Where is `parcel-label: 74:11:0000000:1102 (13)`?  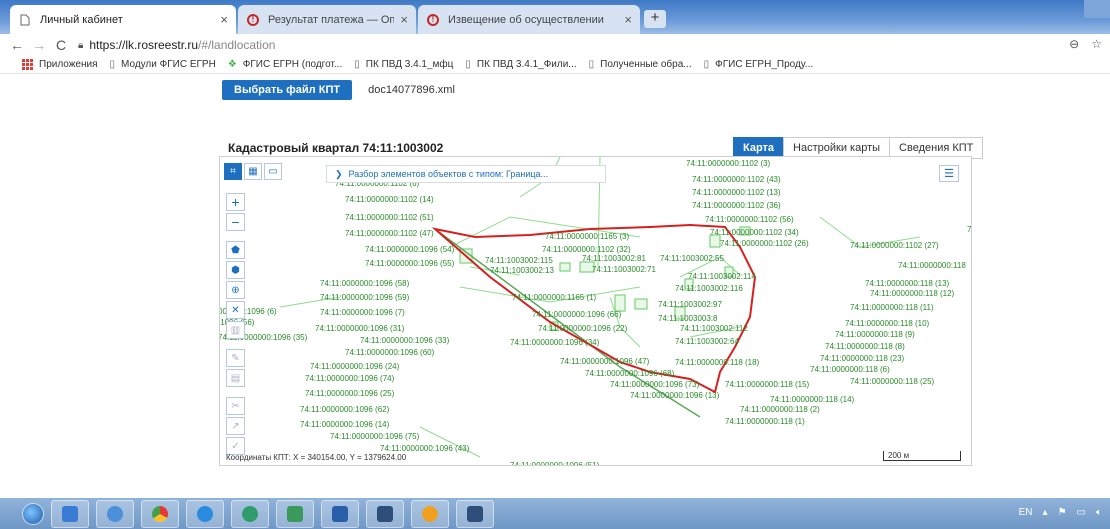
parcel-label: 74:11:0000000:1102 (13) is located at coordinates (736, 192).